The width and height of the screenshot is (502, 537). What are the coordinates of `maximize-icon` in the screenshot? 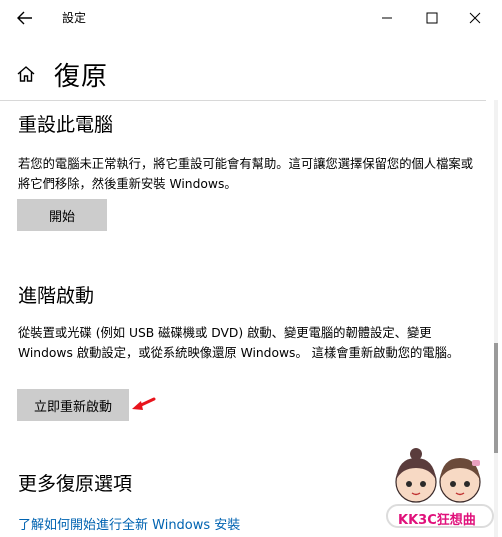 It's located at (432, 18).